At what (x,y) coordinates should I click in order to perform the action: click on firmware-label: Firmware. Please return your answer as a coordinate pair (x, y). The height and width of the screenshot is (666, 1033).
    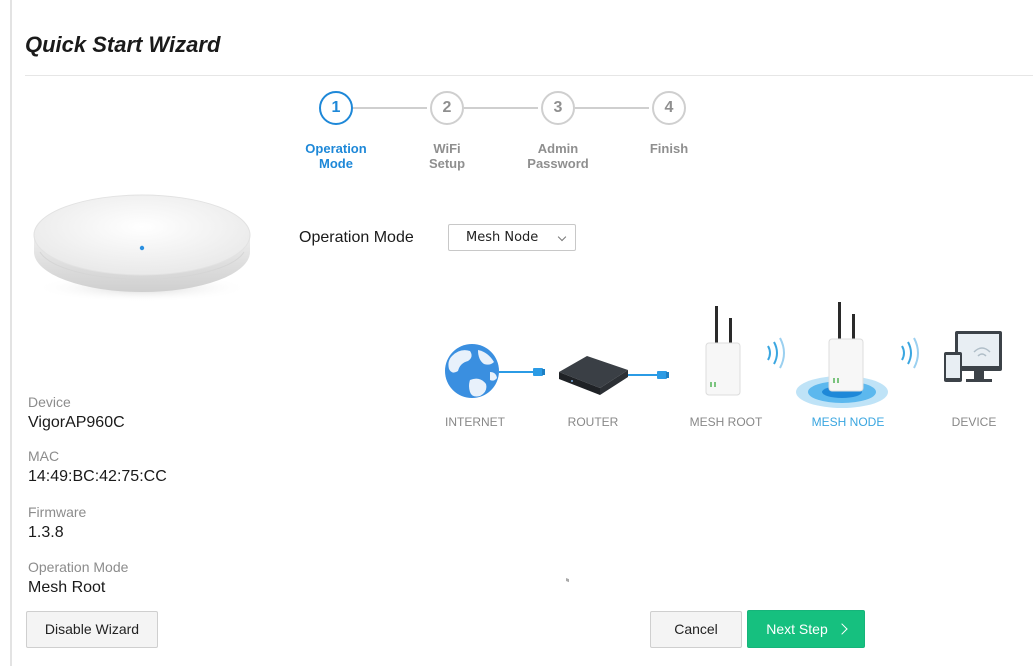
    Looking at the image, I should click on (57, 512).